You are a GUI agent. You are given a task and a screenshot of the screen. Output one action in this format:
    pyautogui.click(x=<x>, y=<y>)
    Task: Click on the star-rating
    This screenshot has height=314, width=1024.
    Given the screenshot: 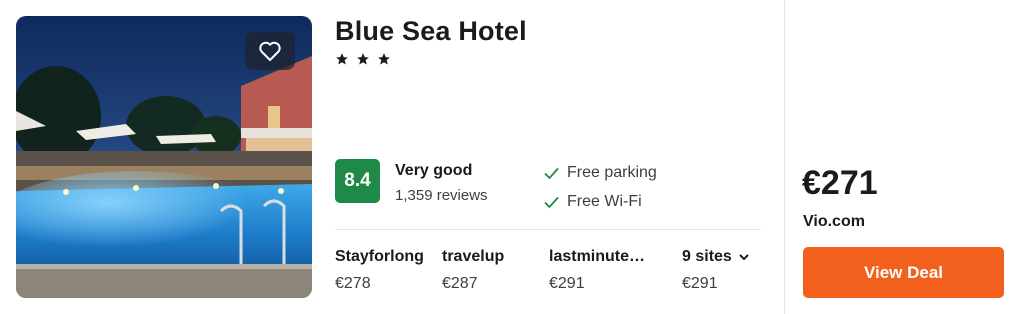 What is the action you would take?
    pyautogui.click(x=363, y=59)
    